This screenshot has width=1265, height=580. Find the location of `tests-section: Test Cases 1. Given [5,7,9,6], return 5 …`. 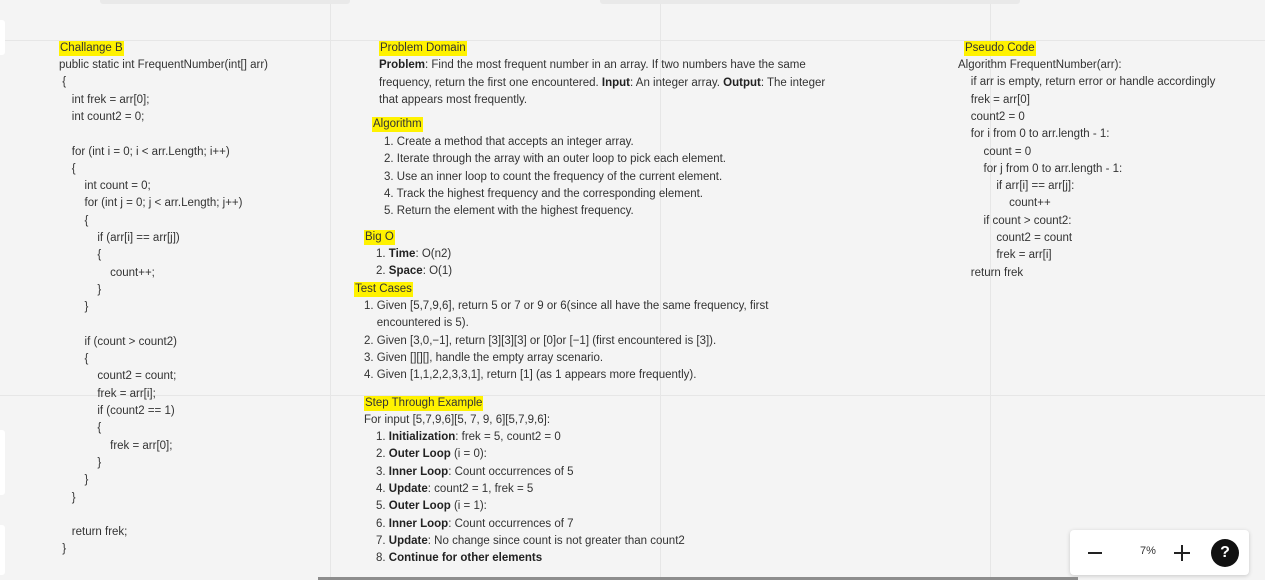

tests-section: Test Cases 1. Given [5,7,9,6], return 5 … is located at coordinates (589, 333).